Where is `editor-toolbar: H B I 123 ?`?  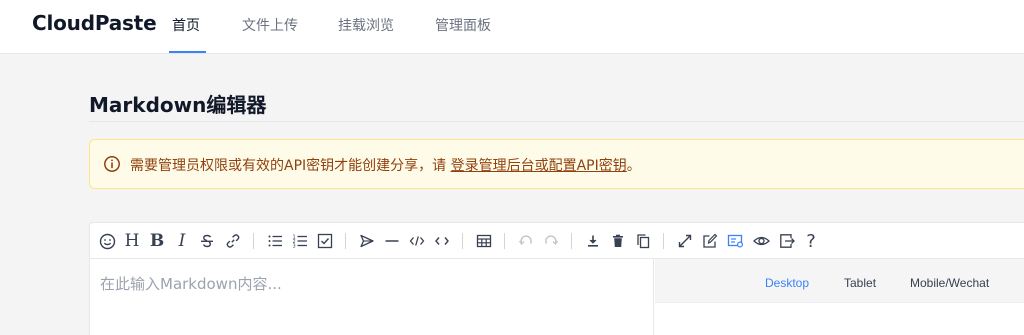 editor-toolbar: H B I 123 ? is located at coordinates (557, 241).